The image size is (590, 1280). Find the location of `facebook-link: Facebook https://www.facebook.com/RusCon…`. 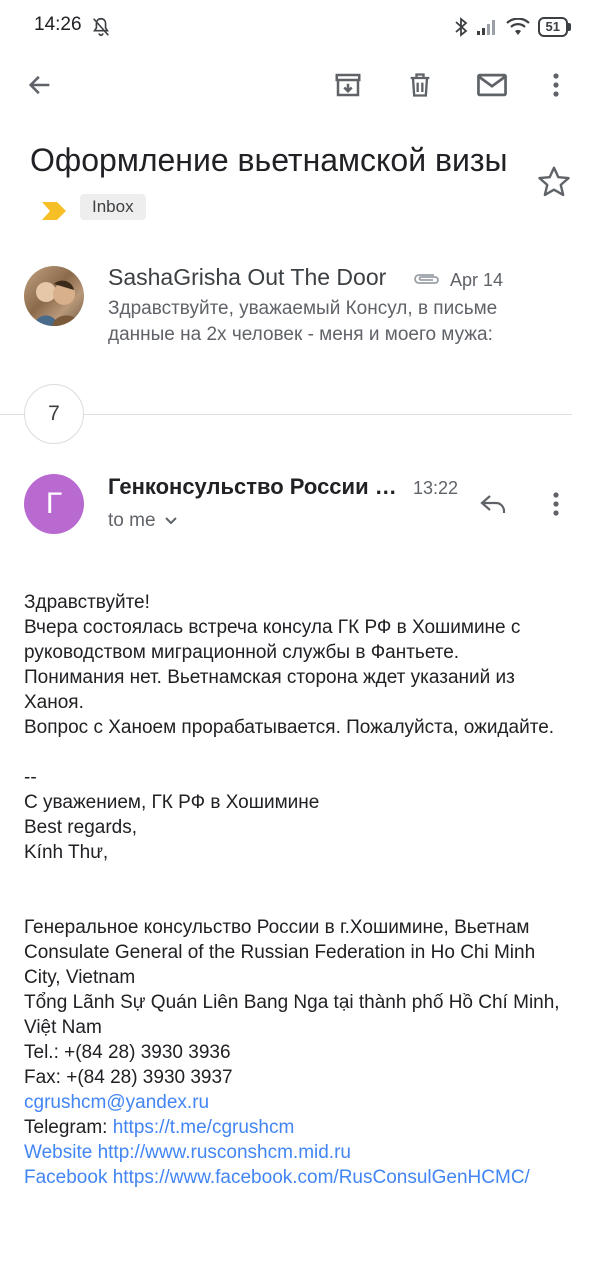

facebook-link: Facebook https://www.facebook.com/RusCon… is located at coordinates (277, 1177).